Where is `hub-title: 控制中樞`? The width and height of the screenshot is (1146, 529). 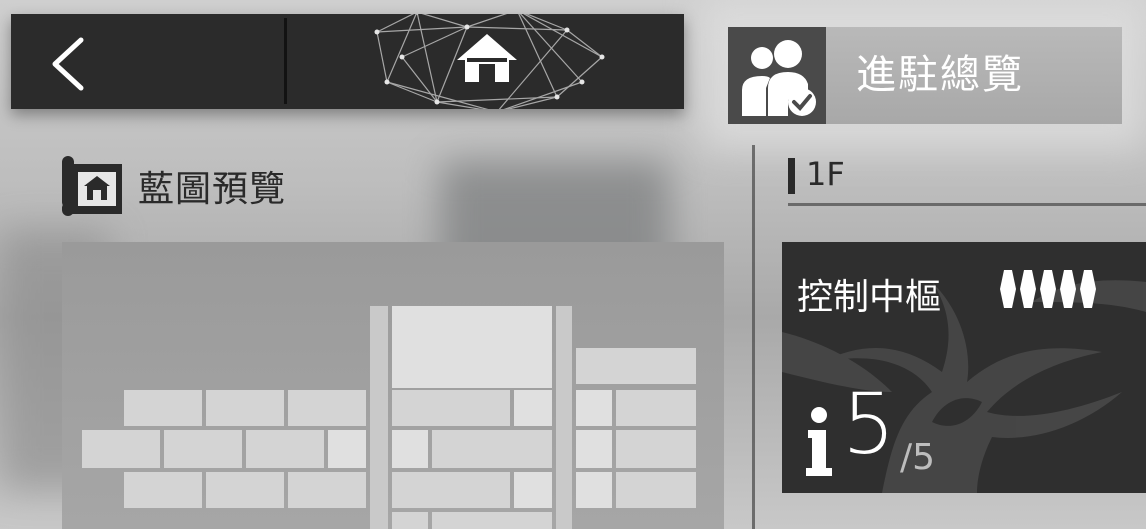 hub-title: 控制中樞 is located at coordinates (869, 297).